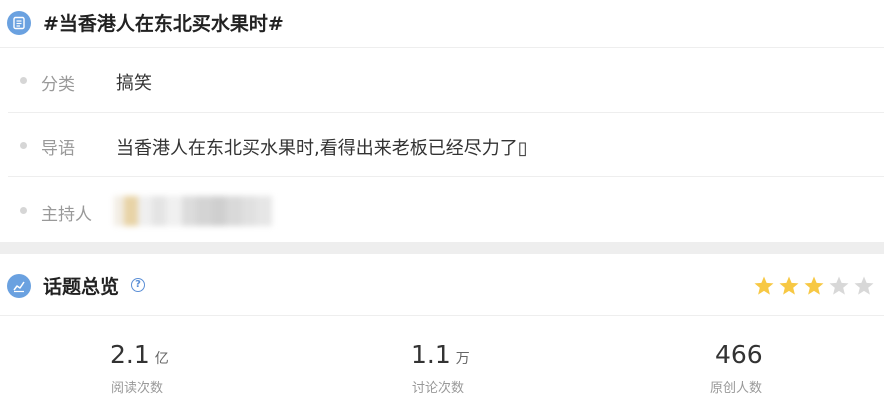 The height and width of the screenshot is (415, 884). I want to click on stat-number: 466, so click(739, 354).